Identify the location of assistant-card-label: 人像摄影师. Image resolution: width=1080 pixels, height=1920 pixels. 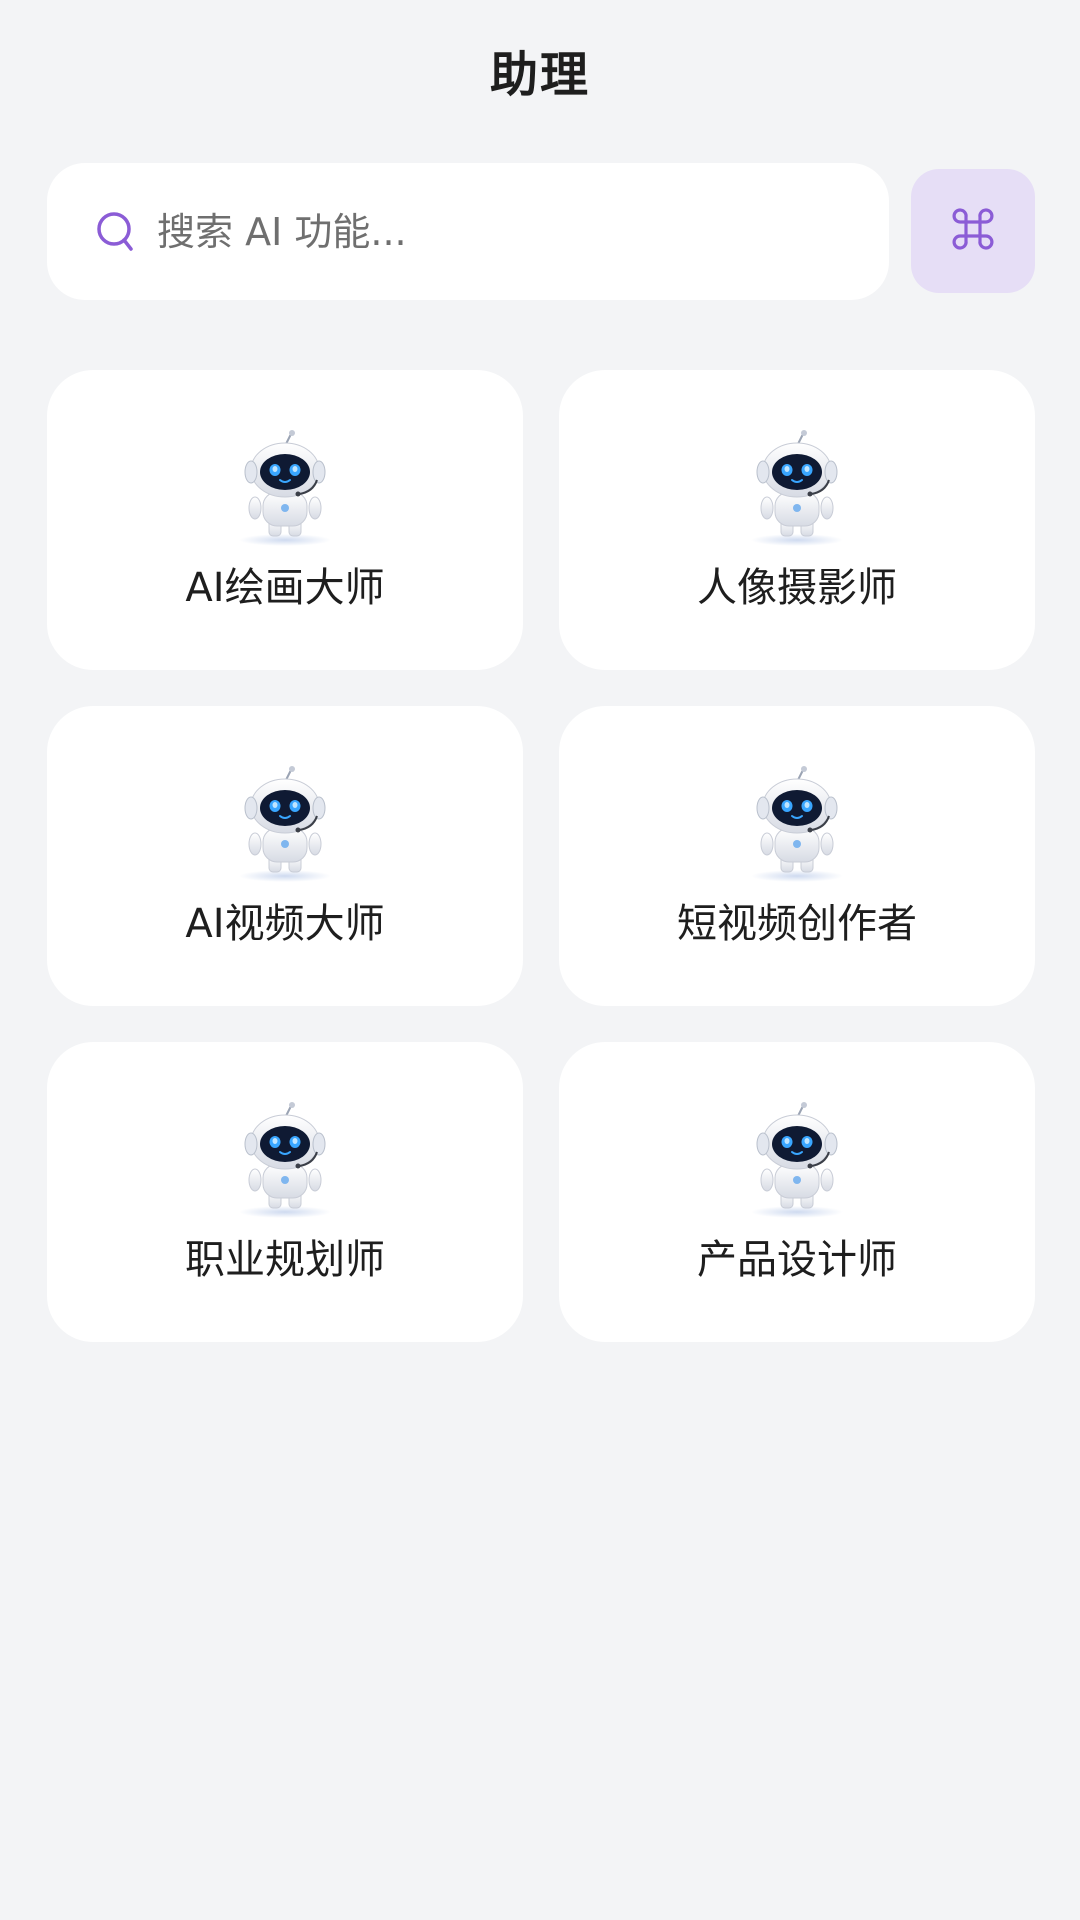
(797, 588).